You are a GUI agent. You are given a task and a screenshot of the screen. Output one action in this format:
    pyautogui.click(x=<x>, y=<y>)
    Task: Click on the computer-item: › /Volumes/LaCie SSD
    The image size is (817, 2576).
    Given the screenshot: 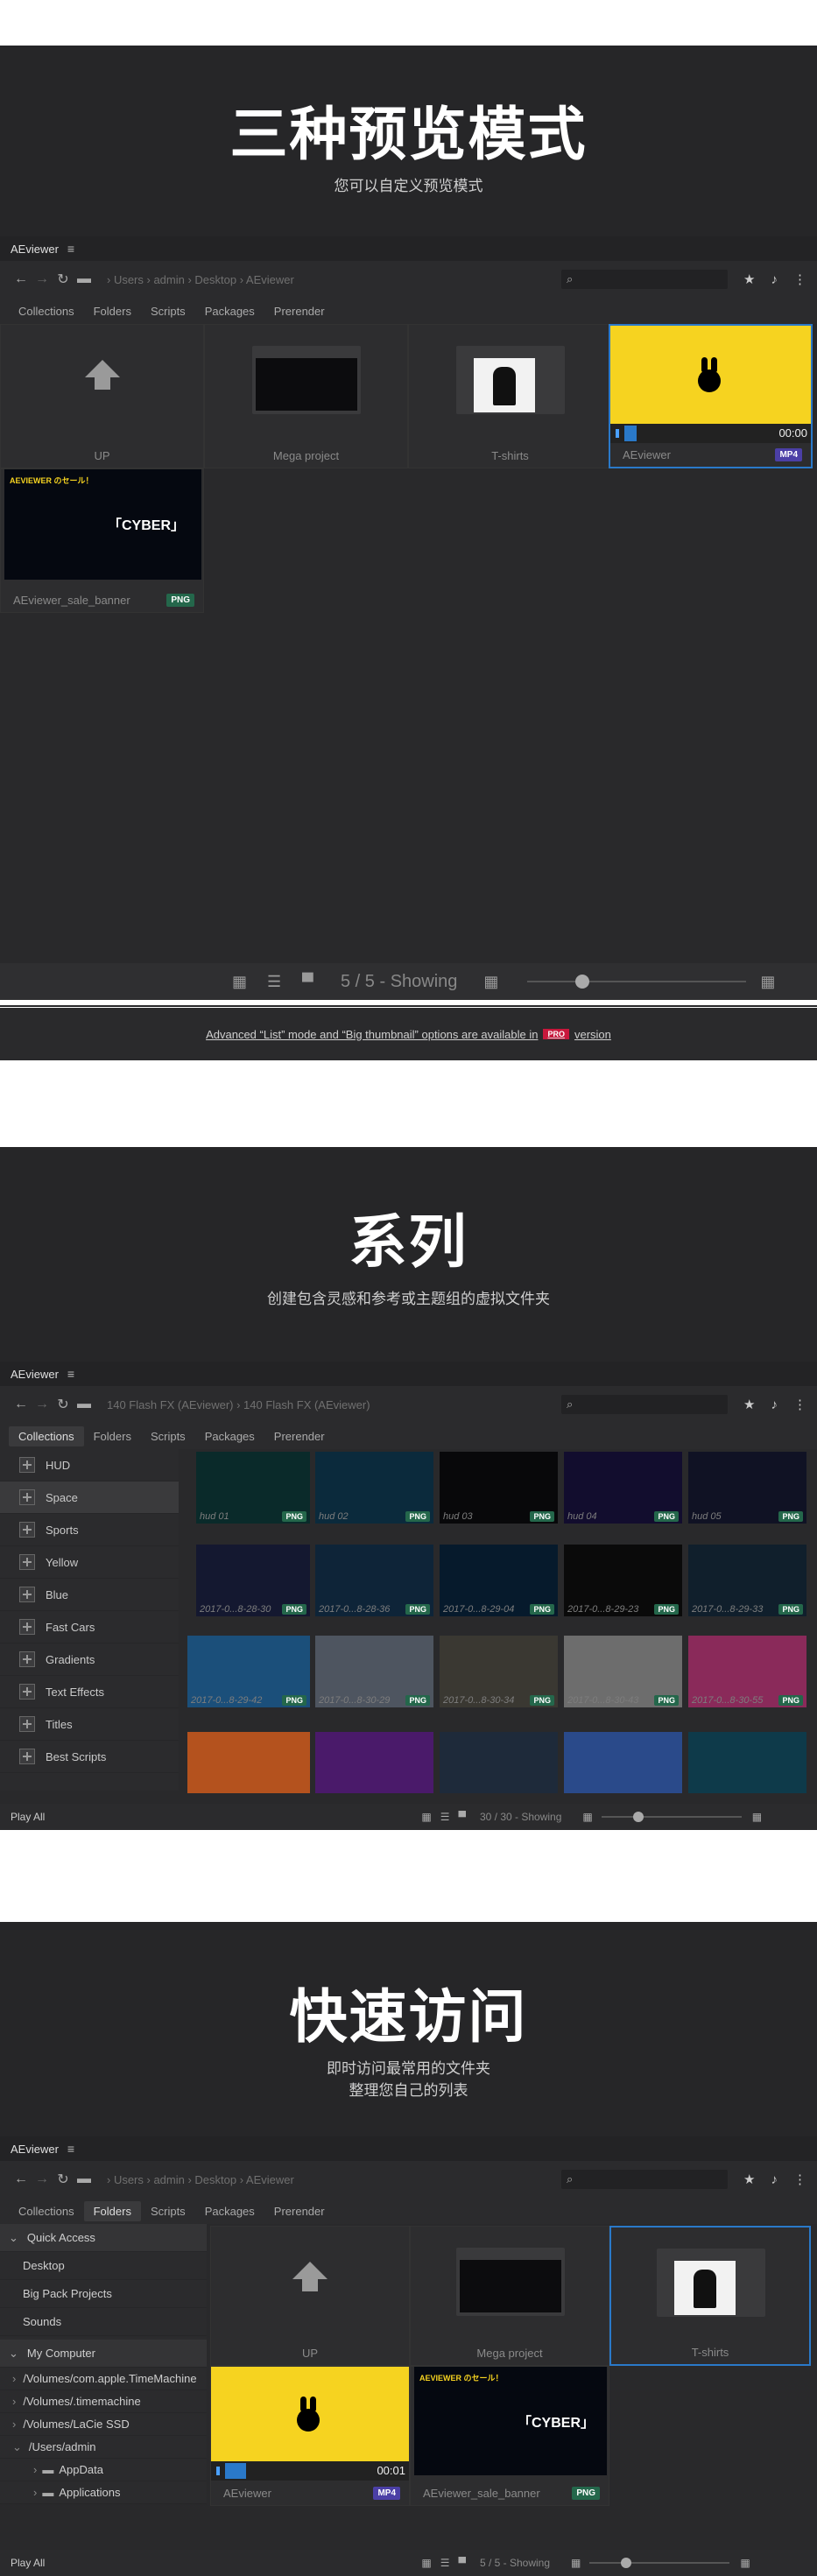 What is the action you would take?
    pyautogui.click(x=103, y=2424)
    